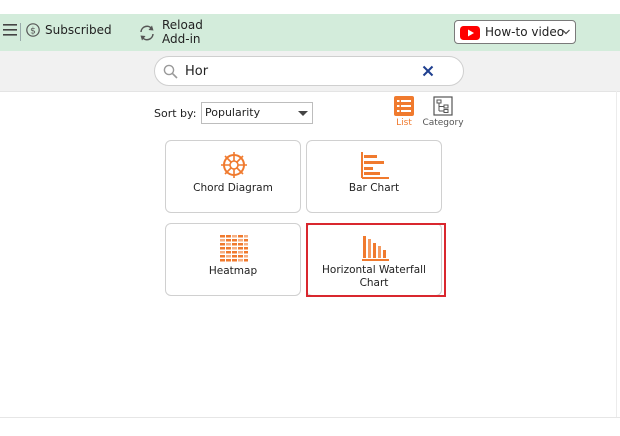 The width and height of the screenshot is (620, 436). Describe the element at coordinates (147, 33) in the screenshot. I see `reload-icon` at that location.